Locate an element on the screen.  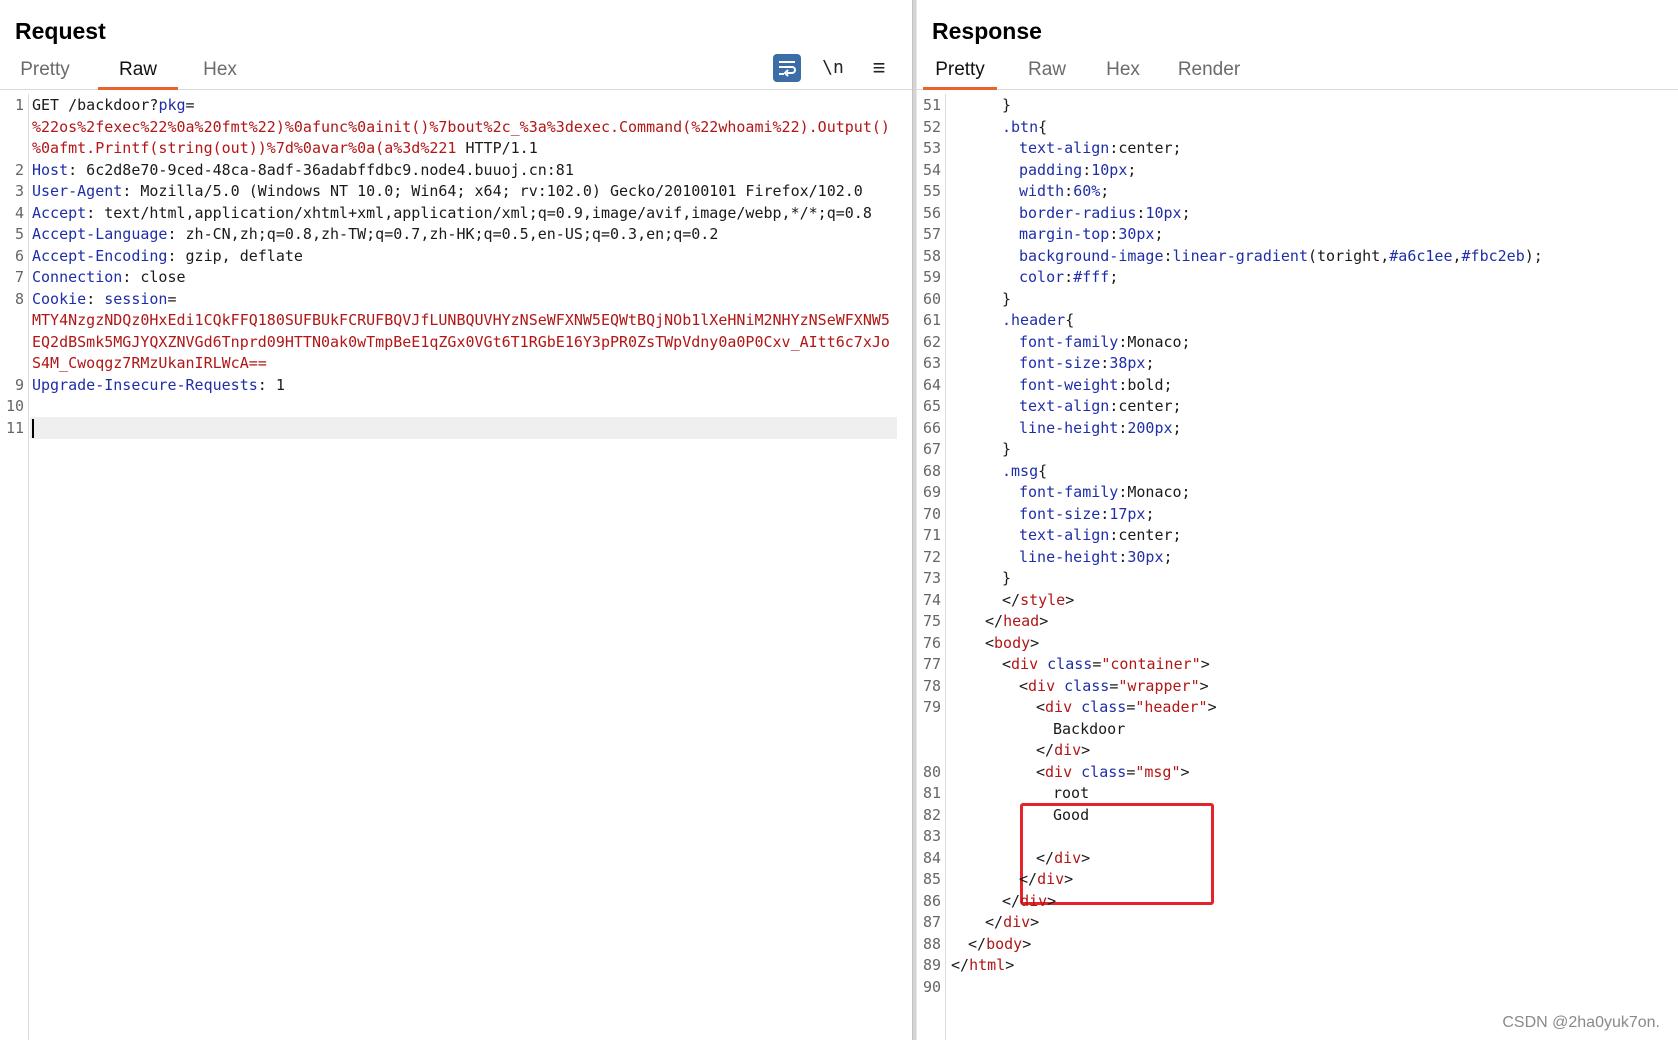
code-token: Backdoor is located at coordinates (1089, 728).